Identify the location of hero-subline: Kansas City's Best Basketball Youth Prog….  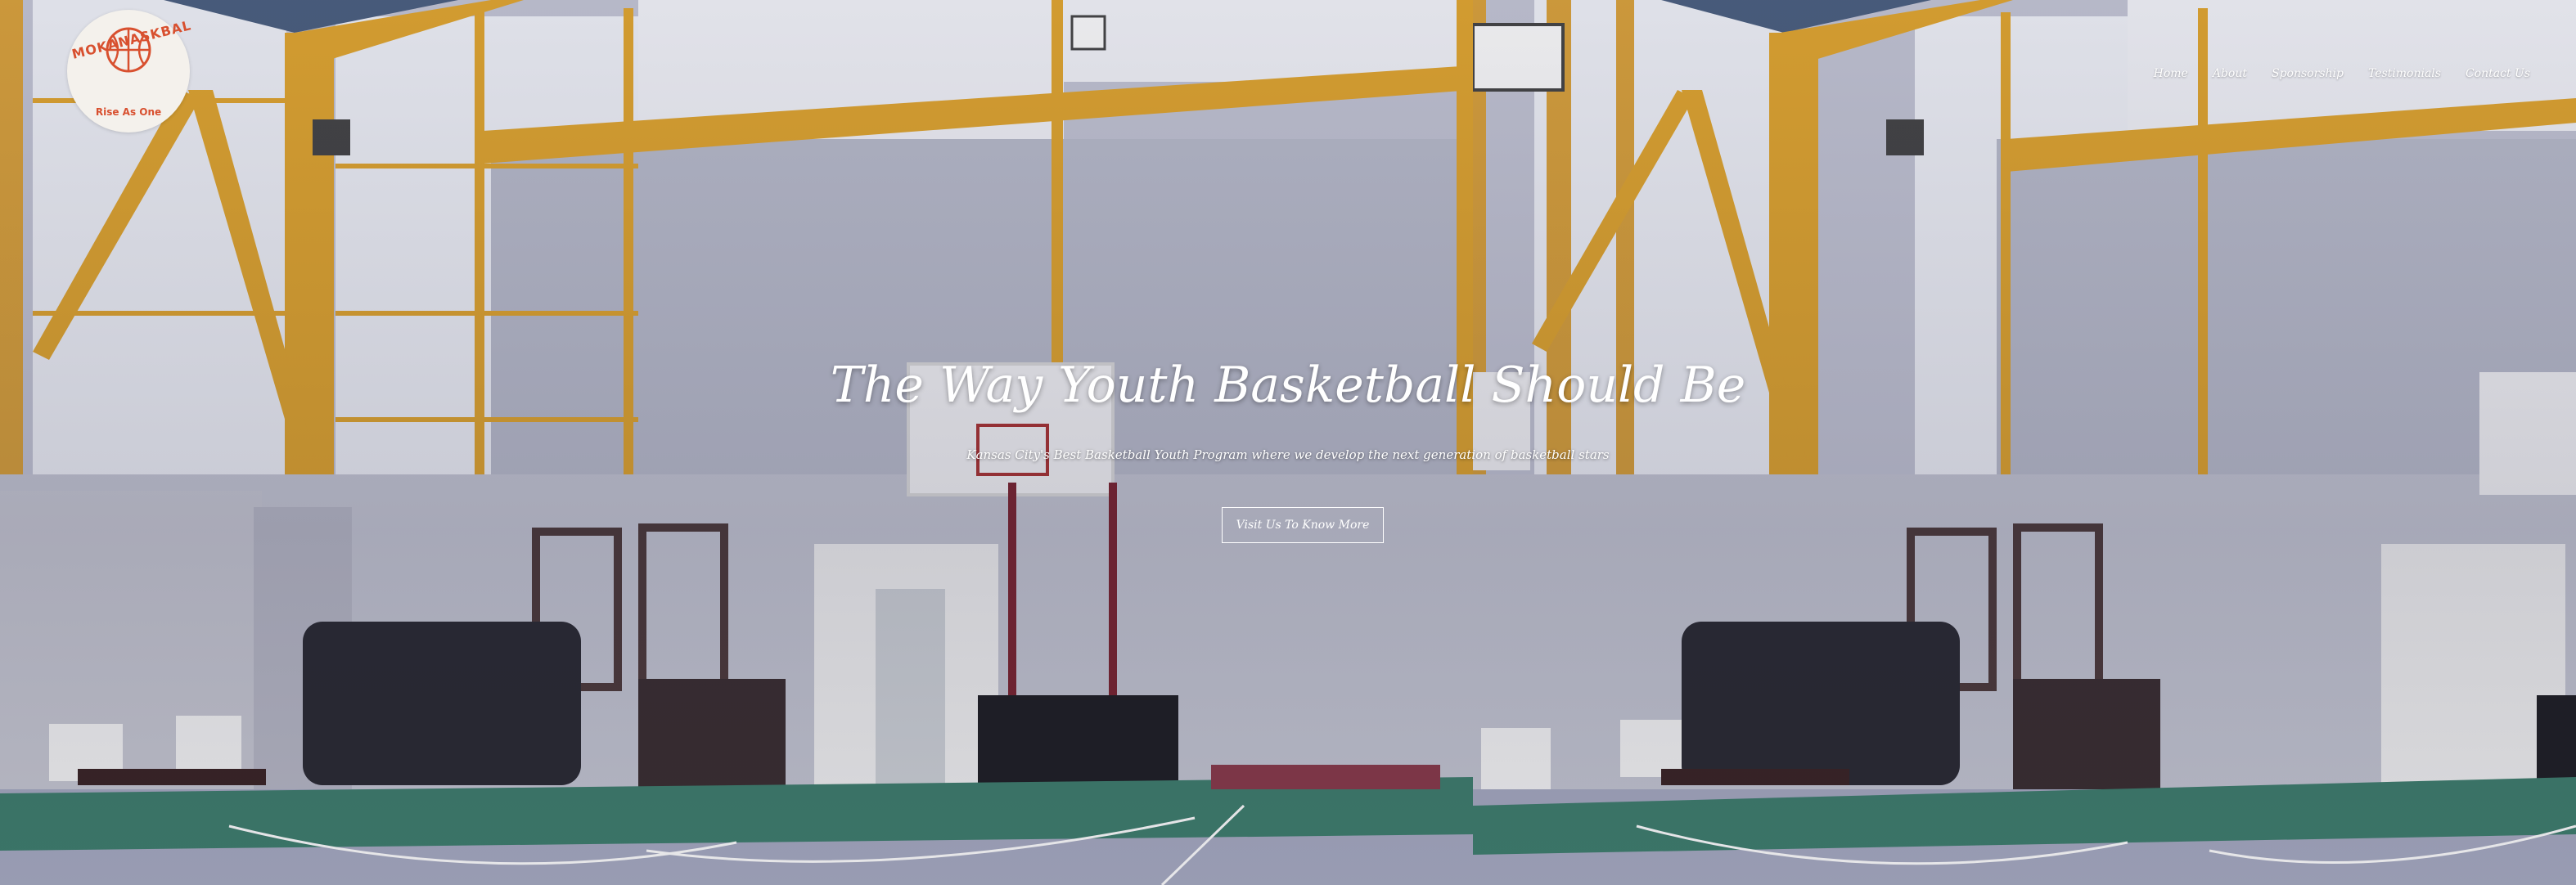
(1288, 454).